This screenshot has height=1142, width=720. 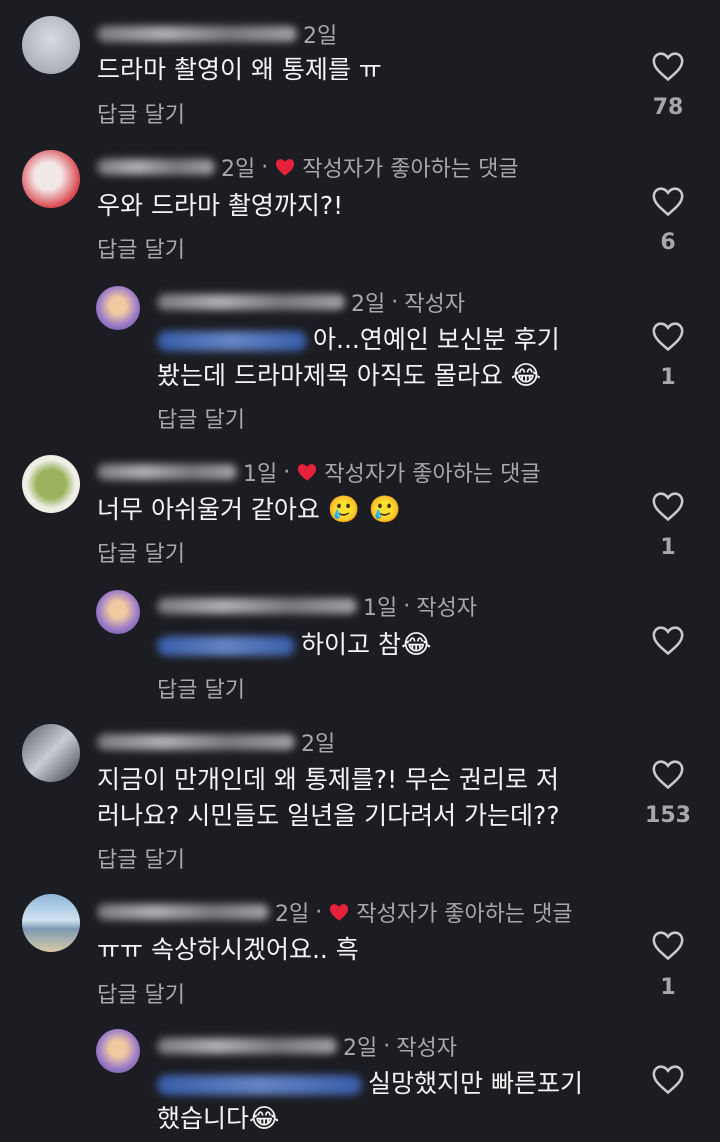 I want to click on comment-text: 드라마 촬영이 왜 통제를 ㅠ, so click(x=239, y=69).